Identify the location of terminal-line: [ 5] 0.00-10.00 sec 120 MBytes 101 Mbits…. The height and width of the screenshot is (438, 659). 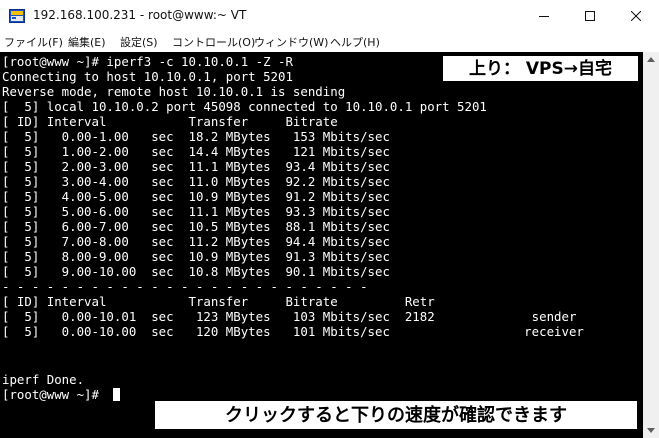
(293, 331).